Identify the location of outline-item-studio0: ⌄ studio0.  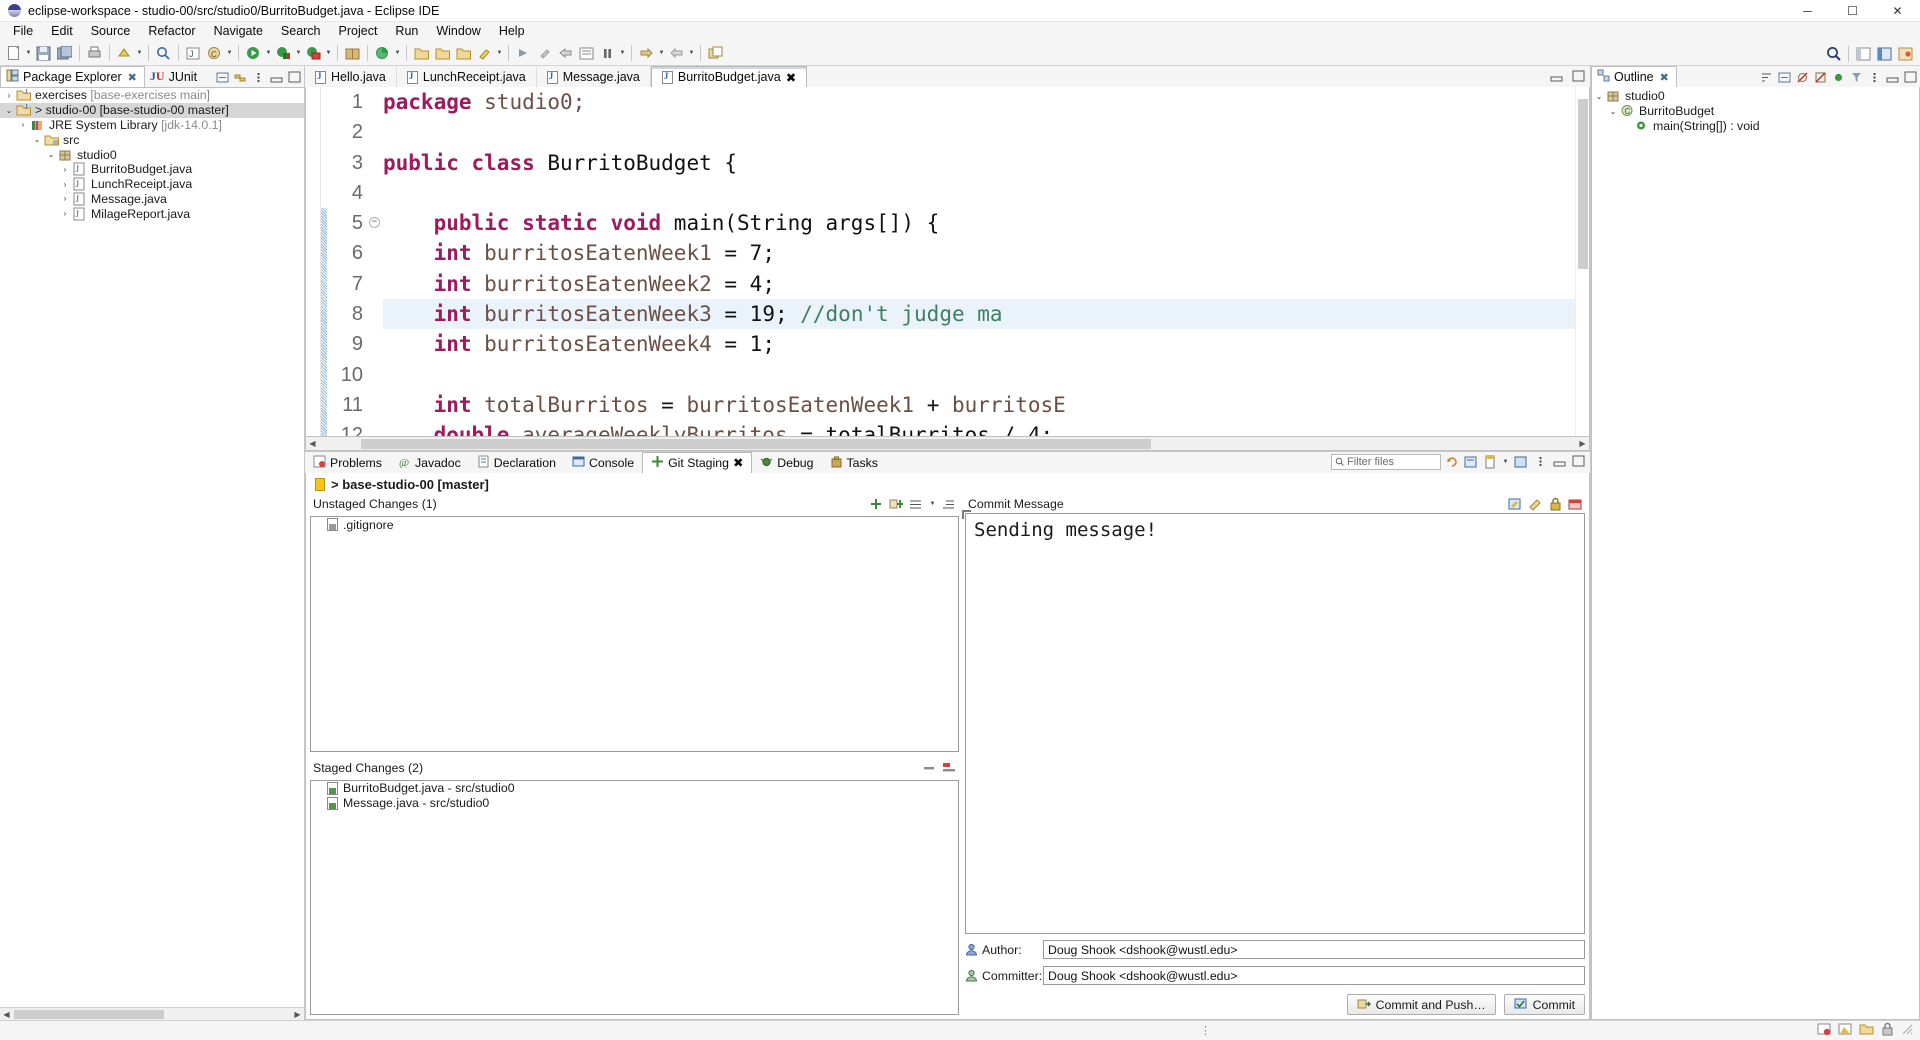
(1755, 96).